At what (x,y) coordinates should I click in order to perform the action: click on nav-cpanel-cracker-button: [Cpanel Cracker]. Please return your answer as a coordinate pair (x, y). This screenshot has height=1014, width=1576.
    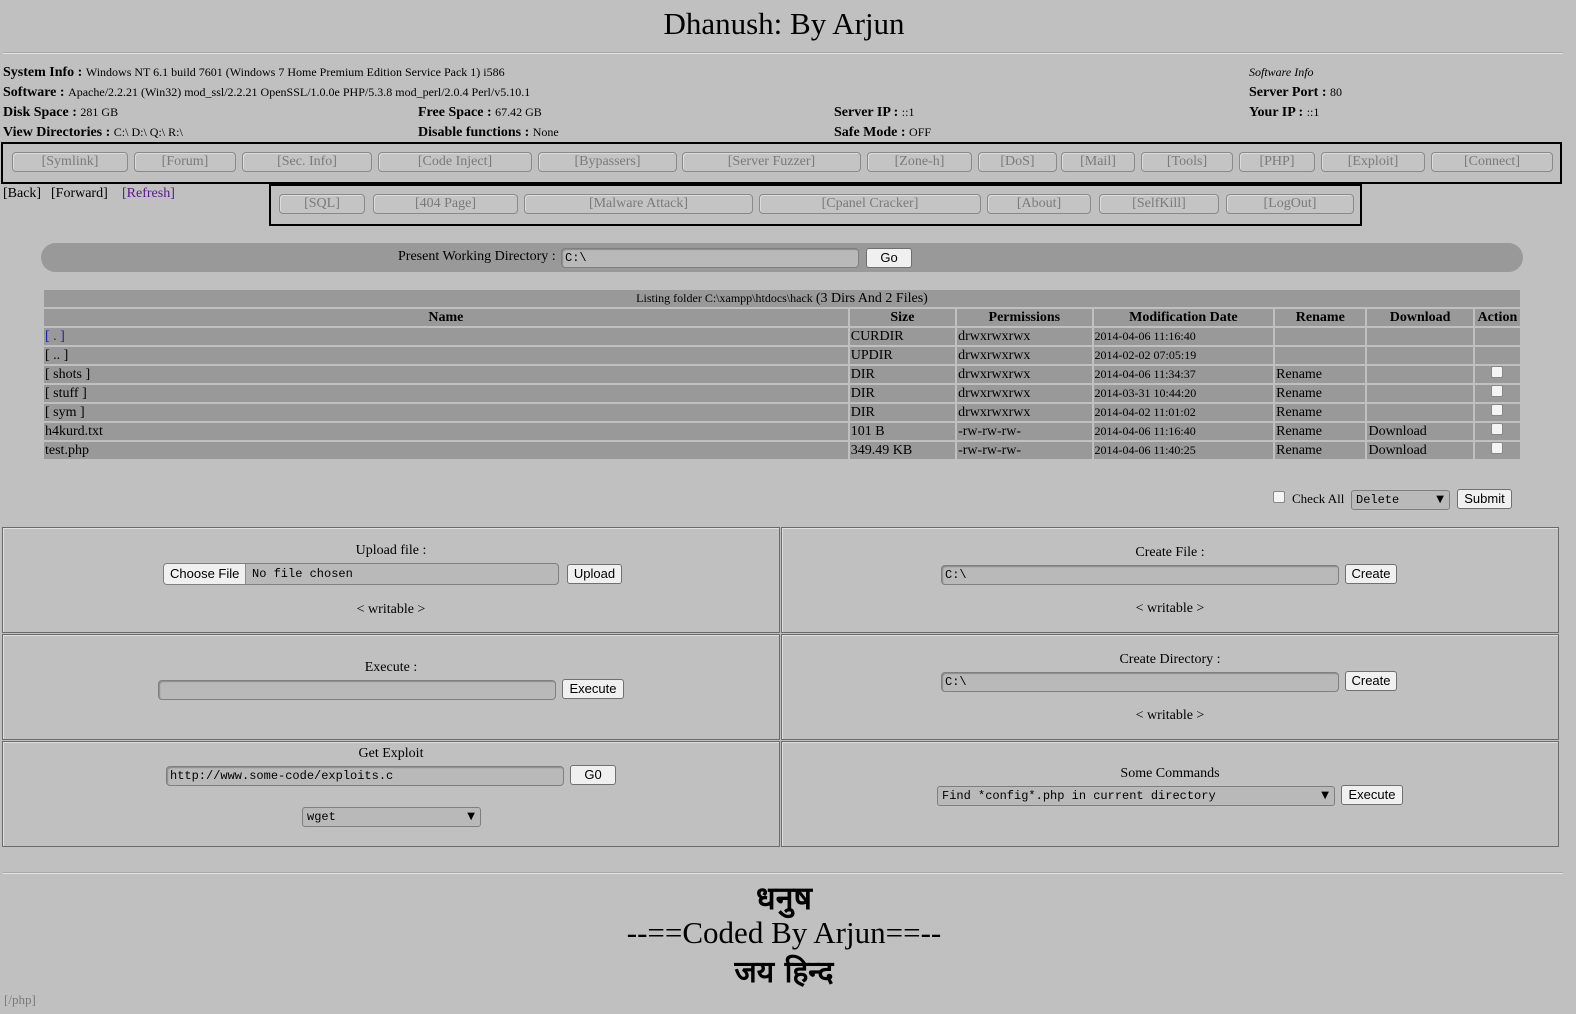
    Looking at the image, I should click on (870, 204).